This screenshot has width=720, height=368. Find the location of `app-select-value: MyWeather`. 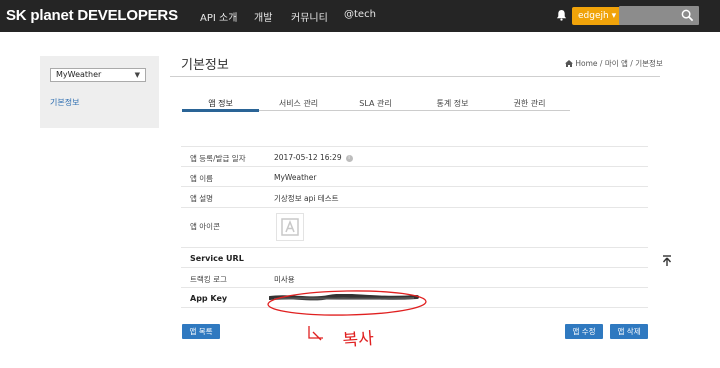

app-select-value: MyWeather is located at coordinates (79, 74).